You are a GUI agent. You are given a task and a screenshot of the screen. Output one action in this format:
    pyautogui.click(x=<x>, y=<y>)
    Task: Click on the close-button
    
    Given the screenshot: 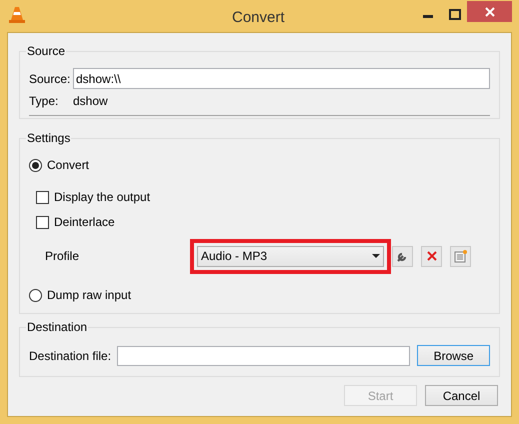 What is the action you would take?
    pyautogui.click(x=489, y=11)
    